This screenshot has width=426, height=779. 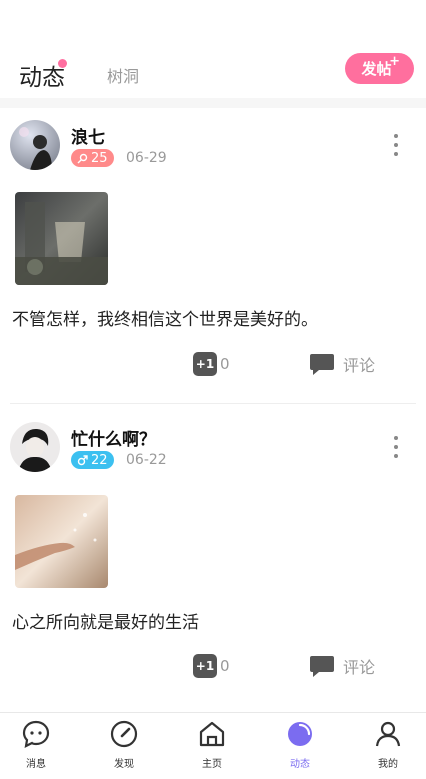 I want to click on tab-home: 主页, so click(x=212, y=744).